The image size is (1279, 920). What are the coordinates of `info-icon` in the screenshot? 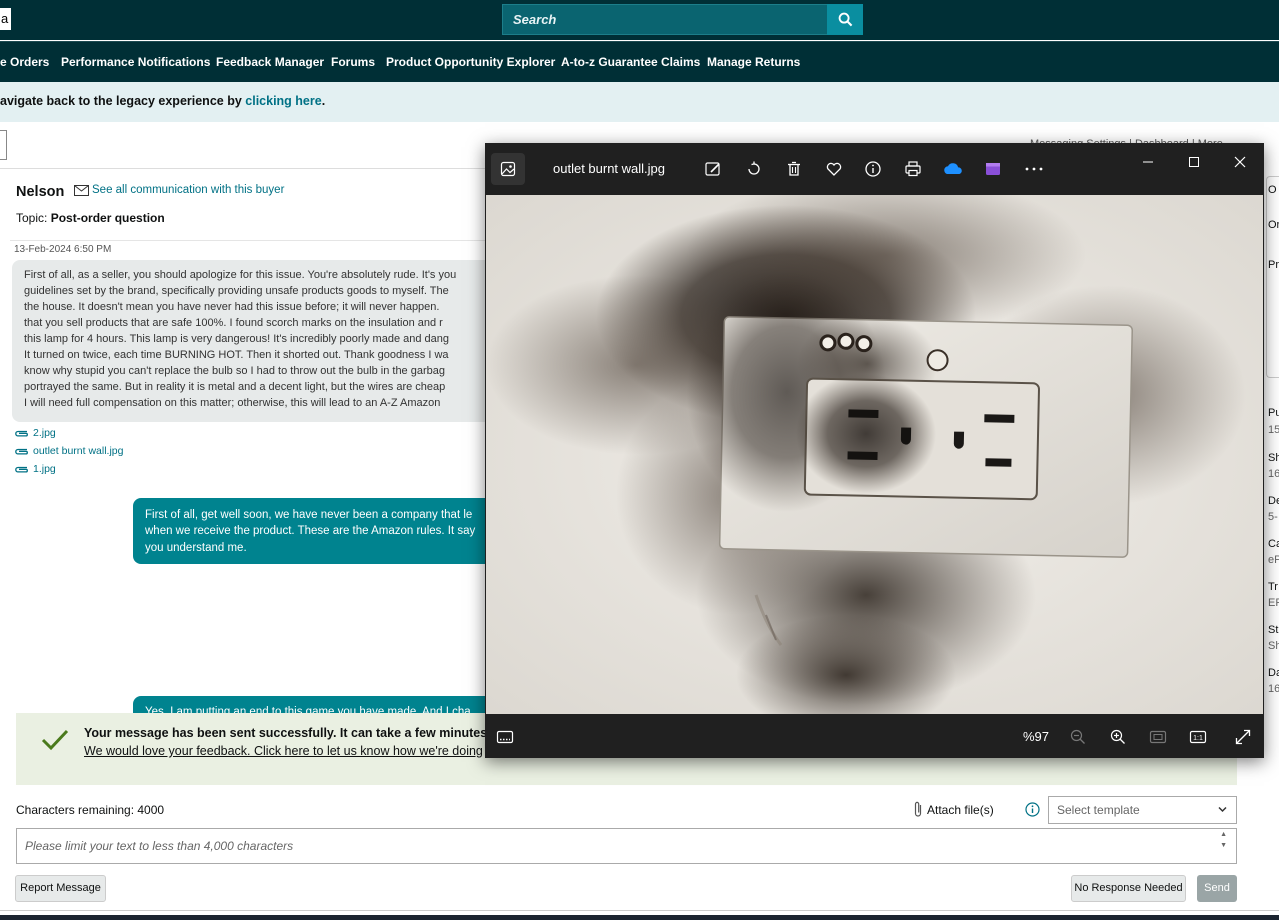 It's located at (1032, 809).